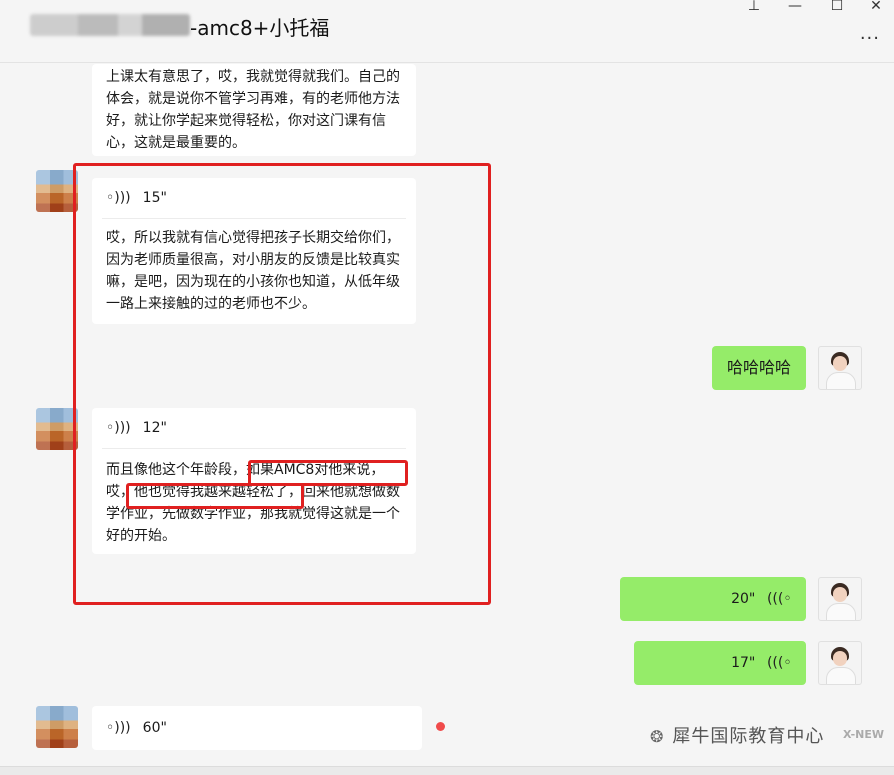 This screenshot has width=894, height=775. I want to click on voice-message-bubble: ◦))) 60", so click(257, 728).